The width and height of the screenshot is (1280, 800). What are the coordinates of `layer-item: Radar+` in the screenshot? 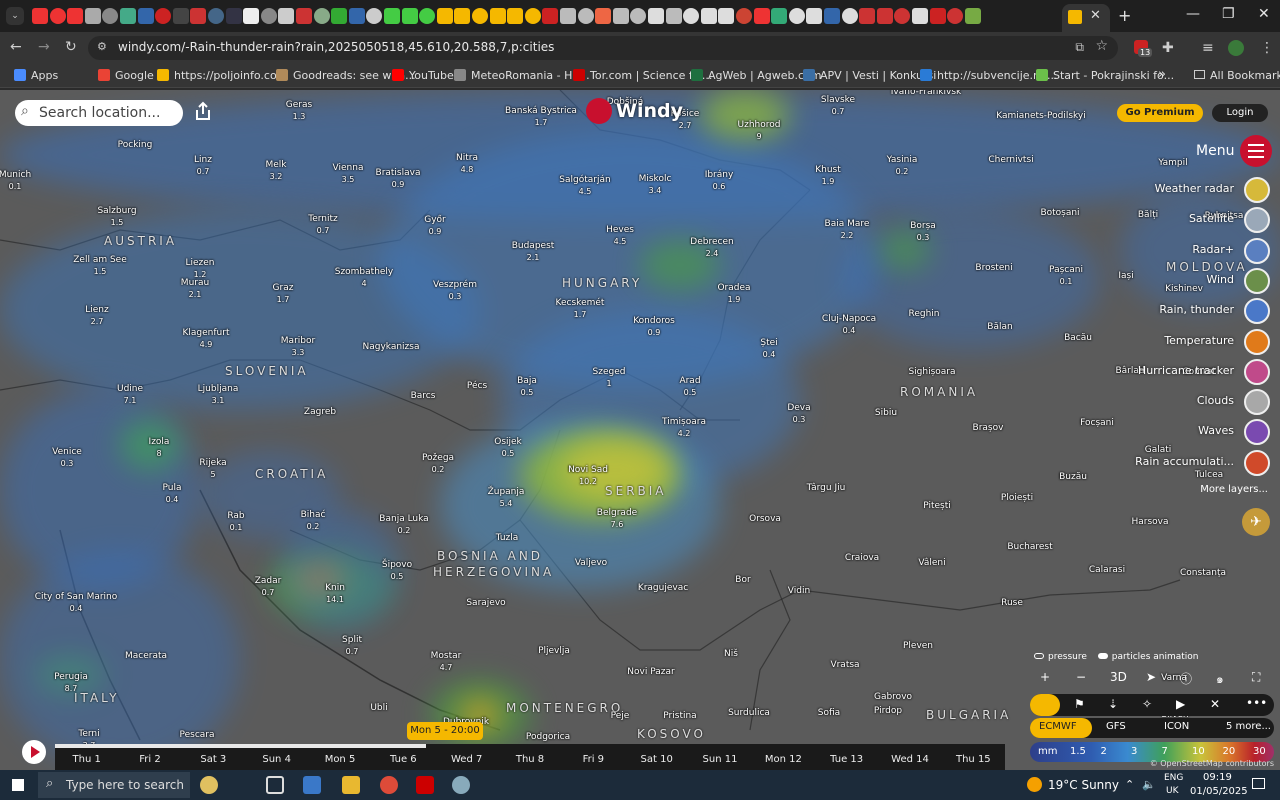 It's located at (1185, 250).